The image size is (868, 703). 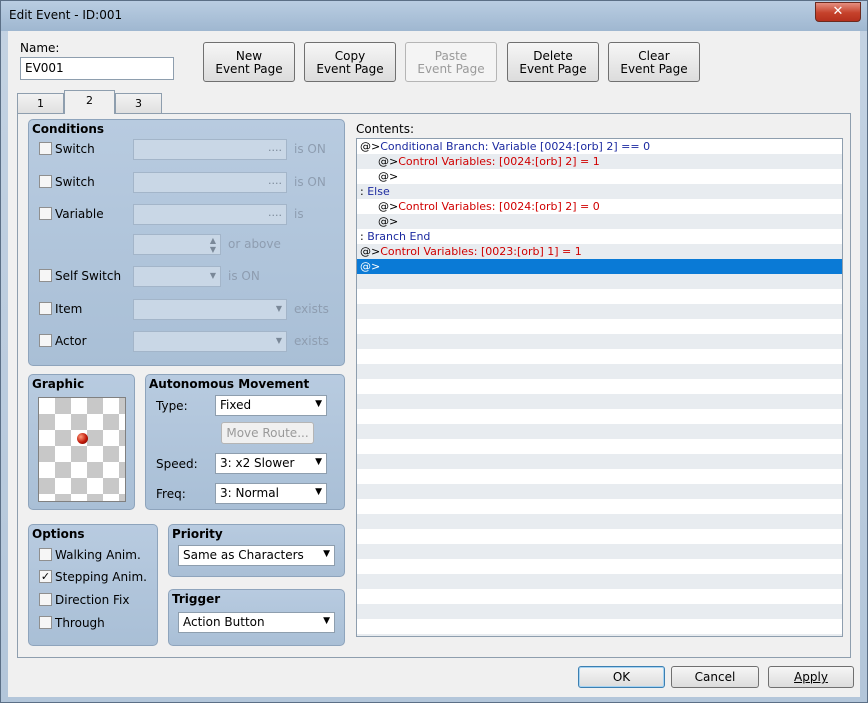 I want to click on item-select: ▼, so click(x=210, y=309).